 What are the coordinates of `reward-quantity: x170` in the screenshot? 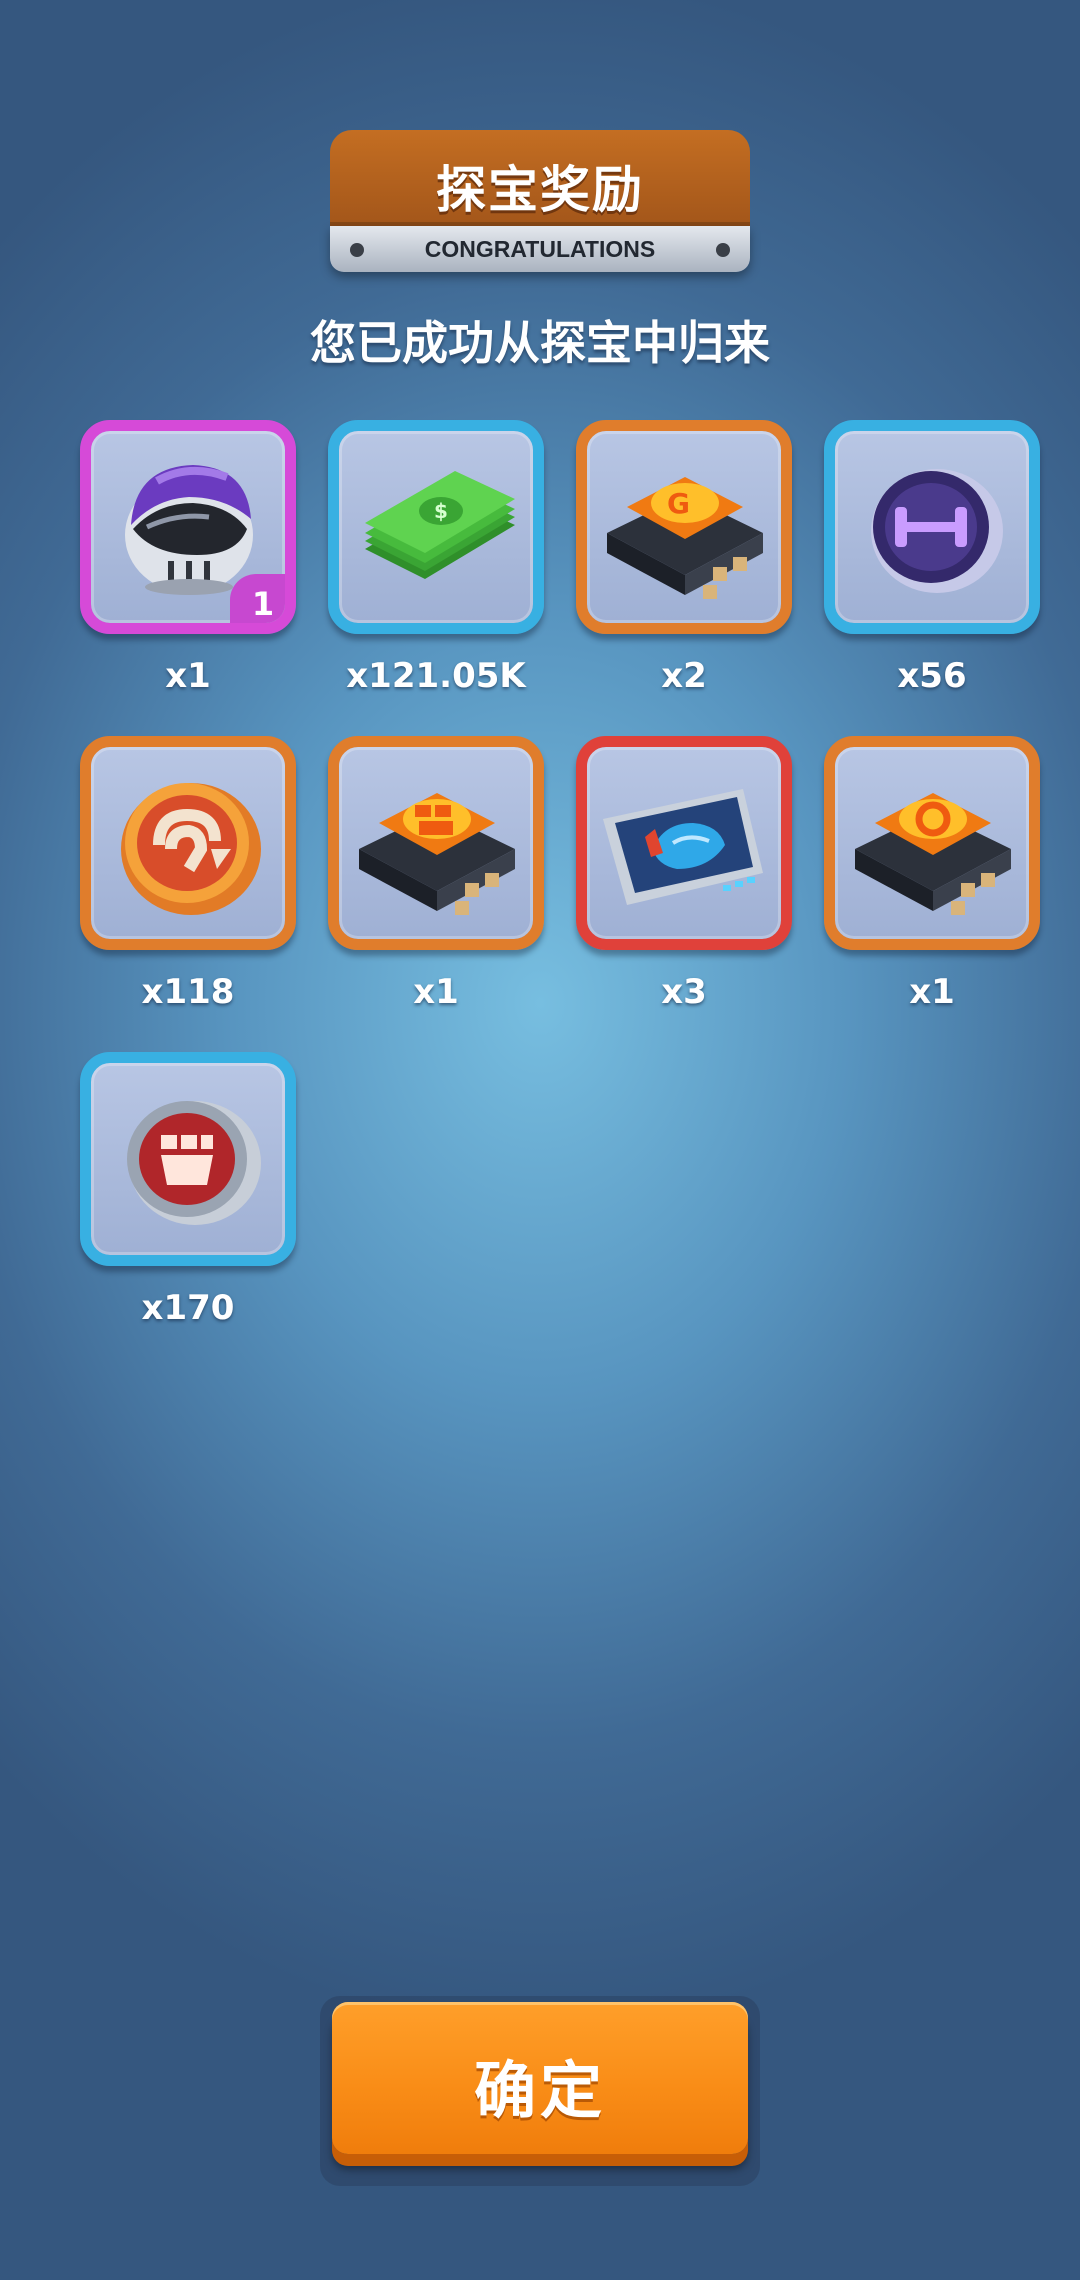 It's located at (188, 1308).